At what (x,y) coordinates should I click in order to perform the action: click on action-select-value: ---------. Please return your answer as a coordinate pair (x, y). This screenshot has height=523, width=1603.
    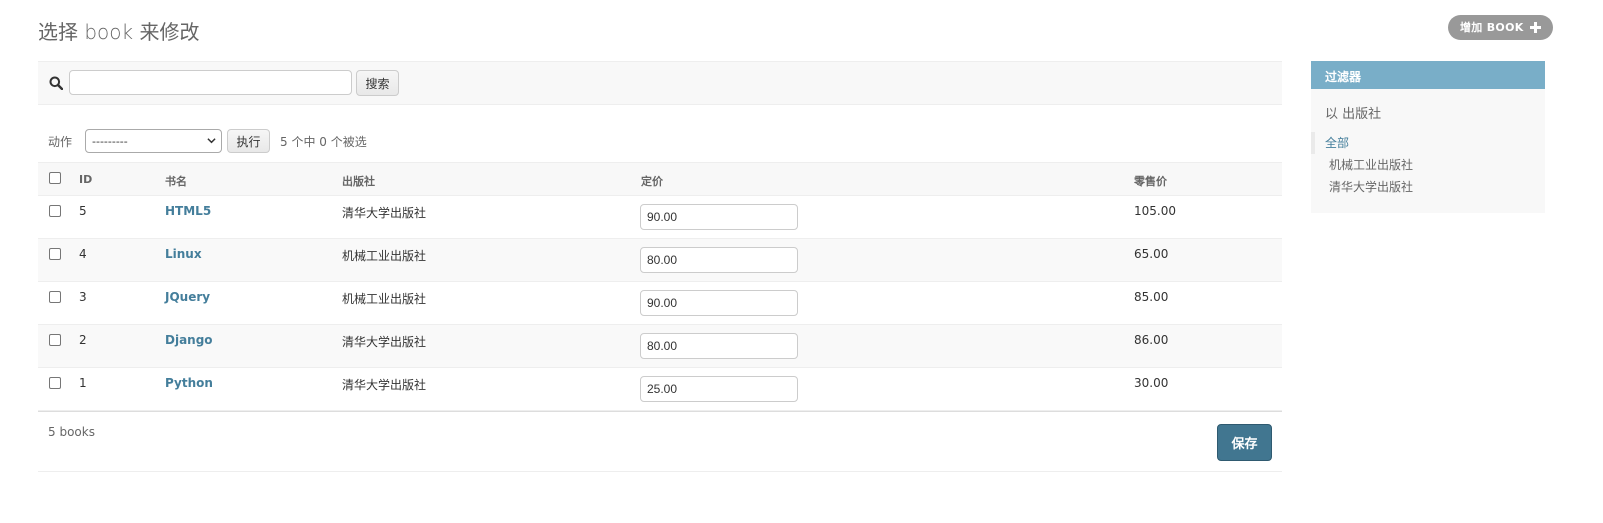
    Looking at the image, I should click on (110, 141).